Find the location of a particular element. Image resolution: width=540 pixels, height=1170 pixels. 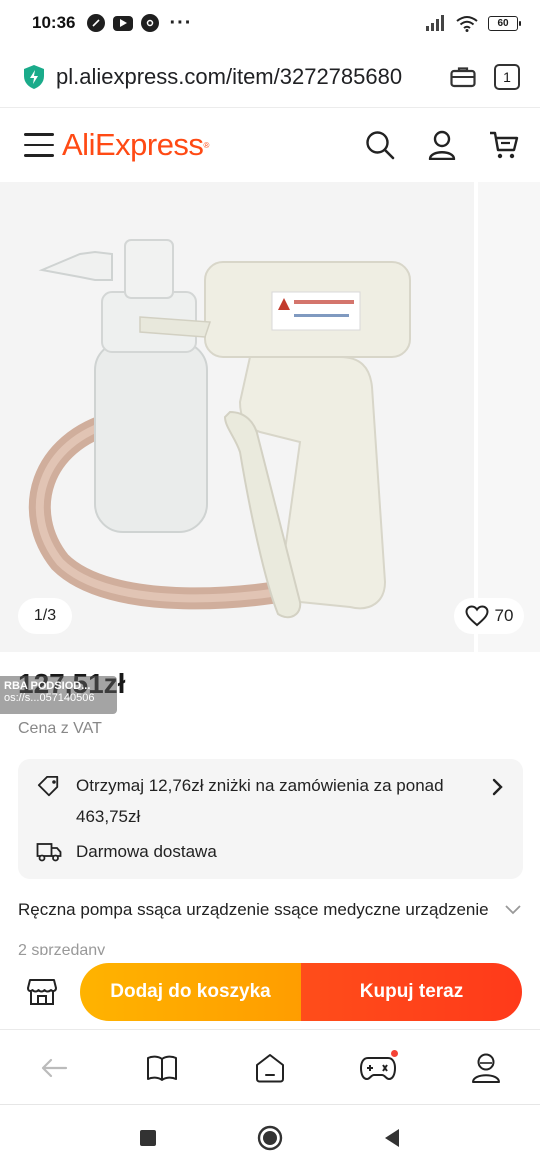

cart-icon is located at coordinates (504, 145).